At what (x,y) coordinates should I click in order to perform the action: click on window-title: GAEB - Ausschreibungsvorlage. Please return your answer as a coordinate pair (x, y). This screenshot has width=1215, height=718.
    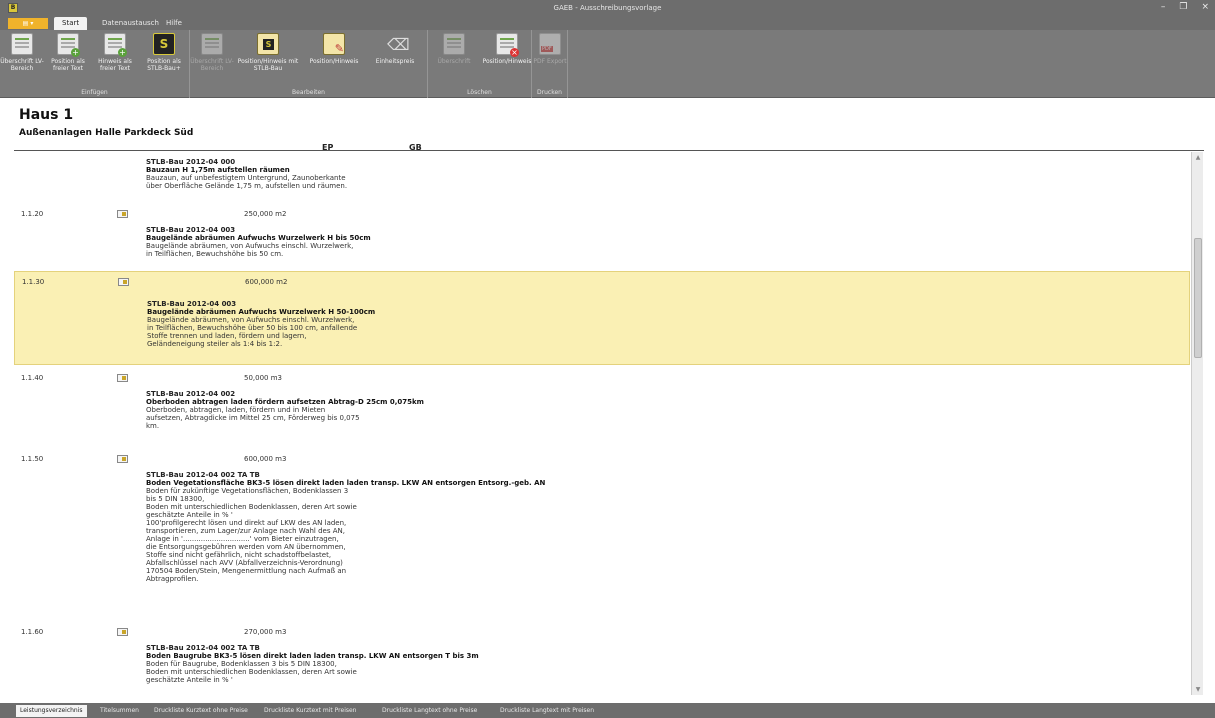
    Looking at the image, I should click on (607, 8).